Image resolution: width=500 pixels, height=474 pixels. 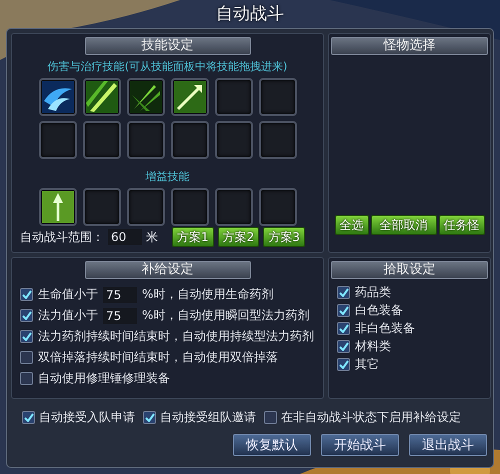 What do you see at coordinates (371, 417) in the screenshot?
I see `option-label: 在非自动战斗状态下启用补给设定` at bounding box center [371, 417].